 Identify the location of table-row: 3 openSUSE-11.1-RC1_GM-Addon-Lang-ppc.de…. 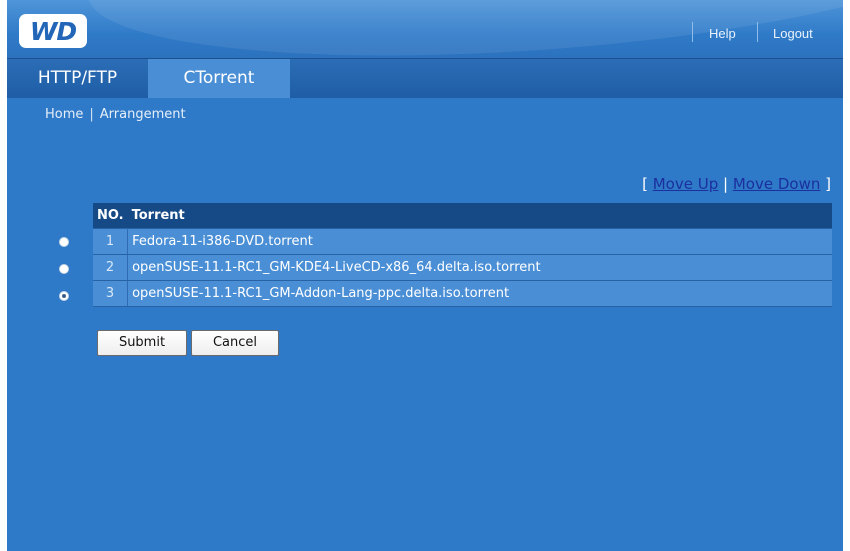
(462, 293).